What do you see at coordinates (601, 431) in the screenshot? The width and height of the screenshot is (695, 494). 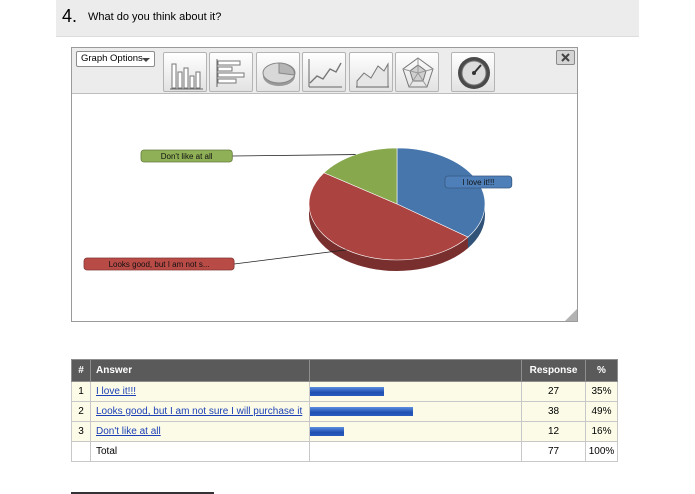 I see `response-percent: 16%` at bounding box center [601, 431].